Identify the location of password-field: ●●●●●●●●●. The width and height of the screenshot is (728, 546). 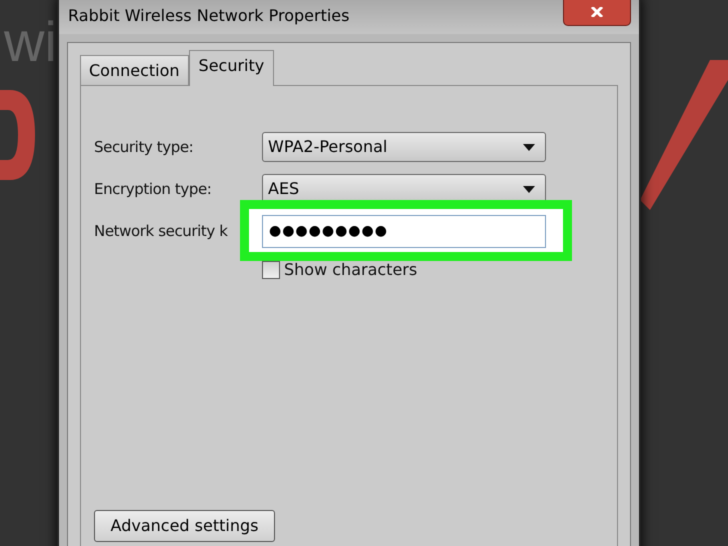
(404, 231).